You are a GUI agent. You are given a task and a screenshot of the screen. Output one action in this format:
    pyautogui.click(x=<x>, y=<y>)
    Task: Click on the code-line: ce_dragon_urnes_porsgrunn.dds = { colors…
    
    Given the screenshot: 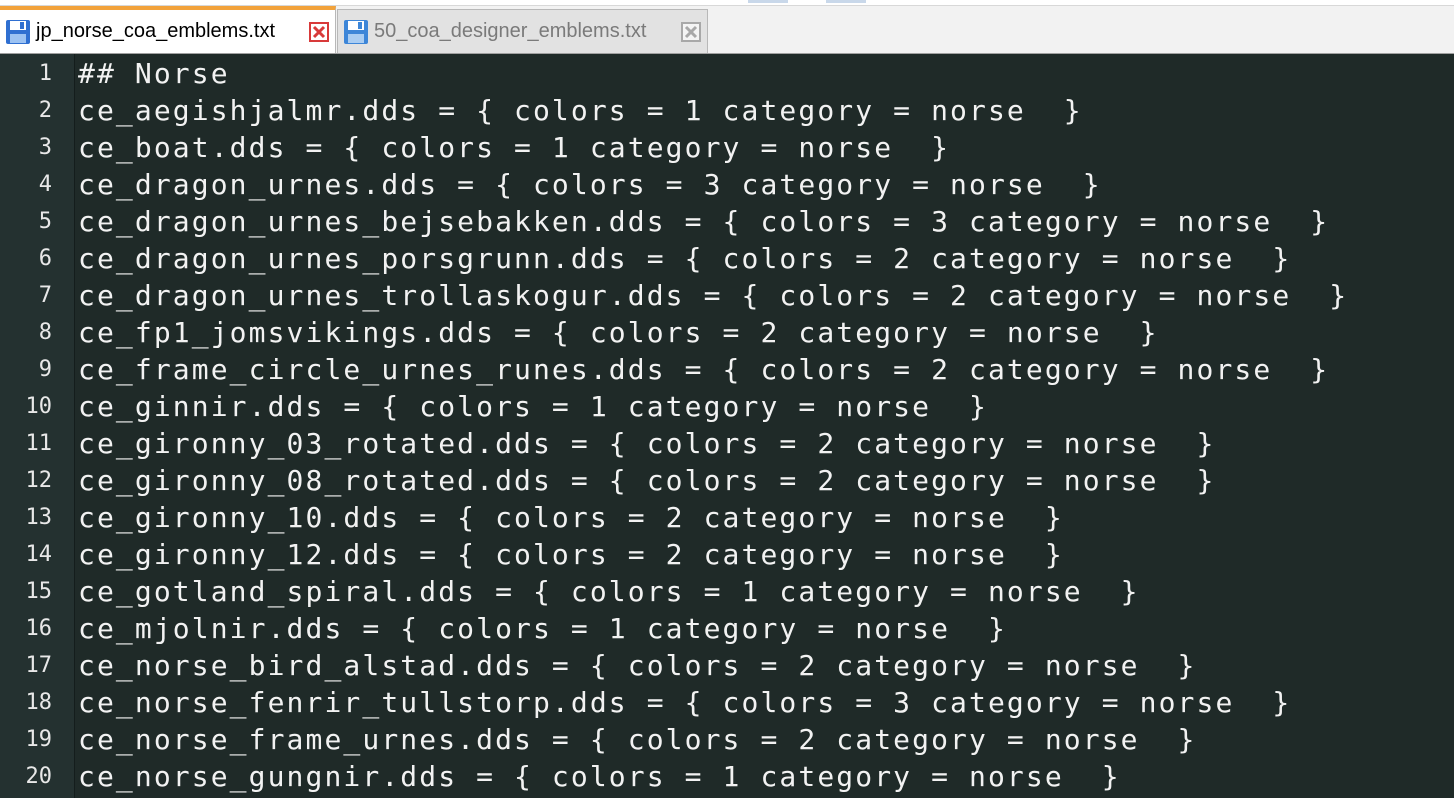 What is the action you would take?
    pyautogui.click(x=684, y=258)
    